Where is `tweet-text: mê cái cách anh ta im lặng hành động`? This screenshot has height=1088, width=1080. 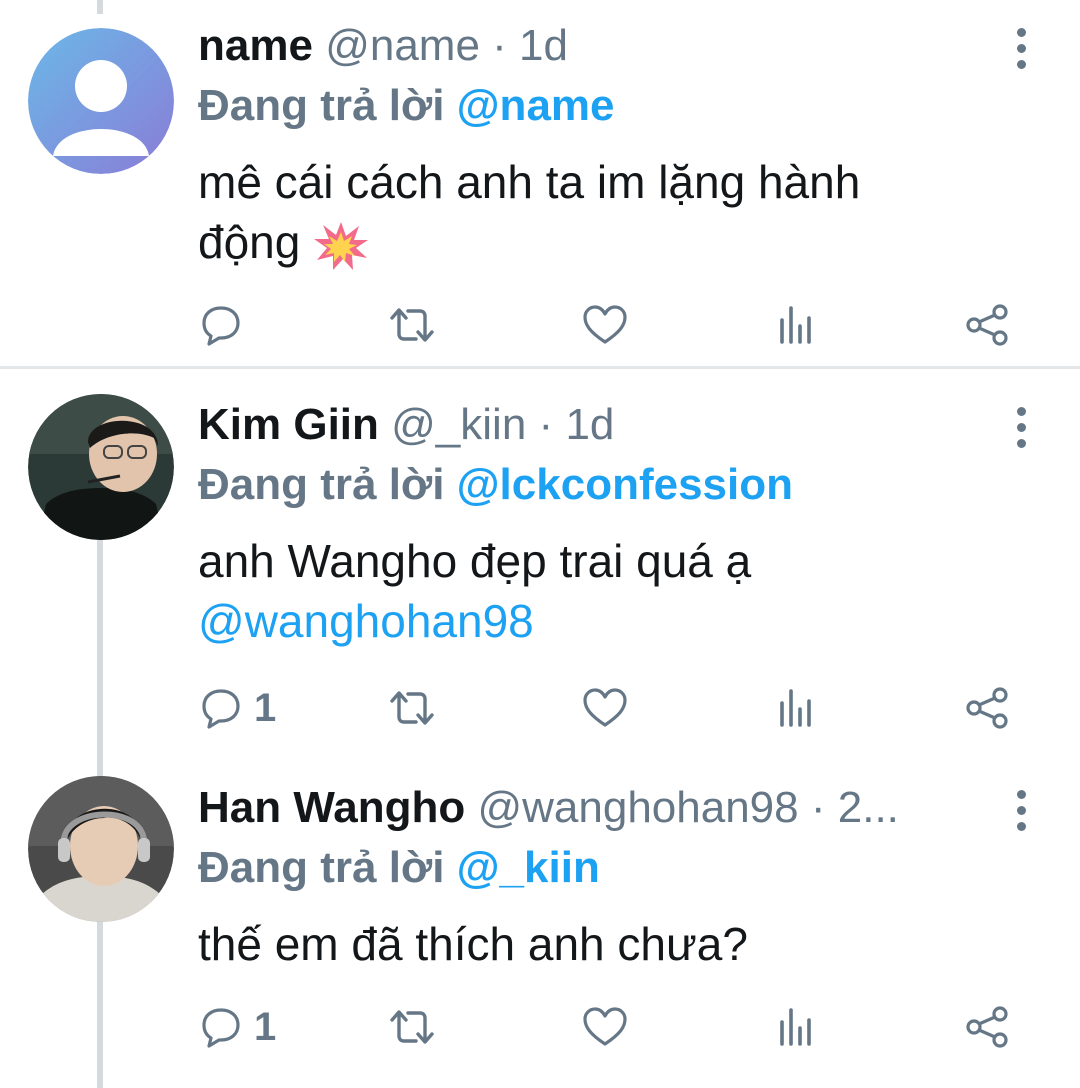 tweet-text: mê cái cách anh ta im lặng hành động is located at coordinates (578, 212).